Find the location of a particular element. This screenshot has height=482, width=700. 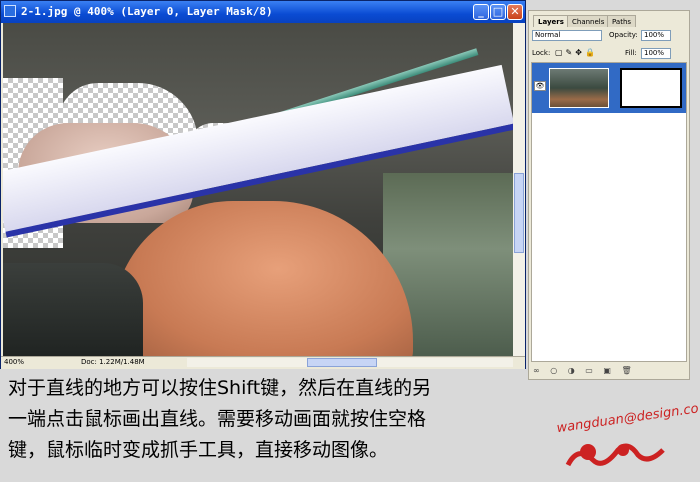

caption-line: 键，鼠标临时变成抓手工具，直接移动图像。 is located at coordinates (198, 450).